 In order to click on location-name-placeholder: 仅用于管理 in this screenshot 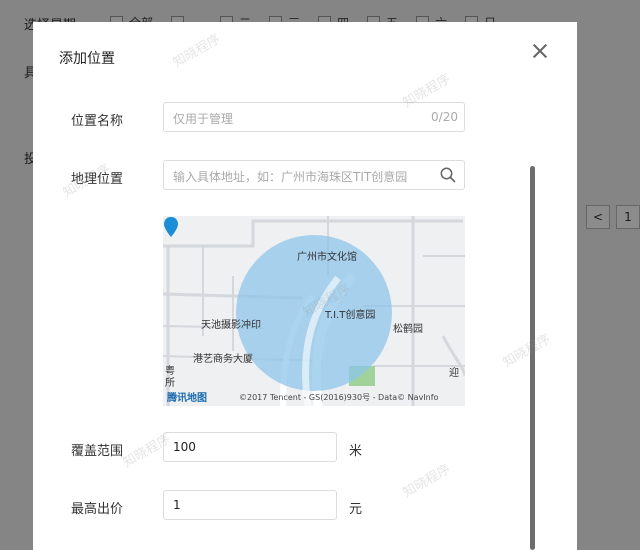, I will do `click(203, 119)`.